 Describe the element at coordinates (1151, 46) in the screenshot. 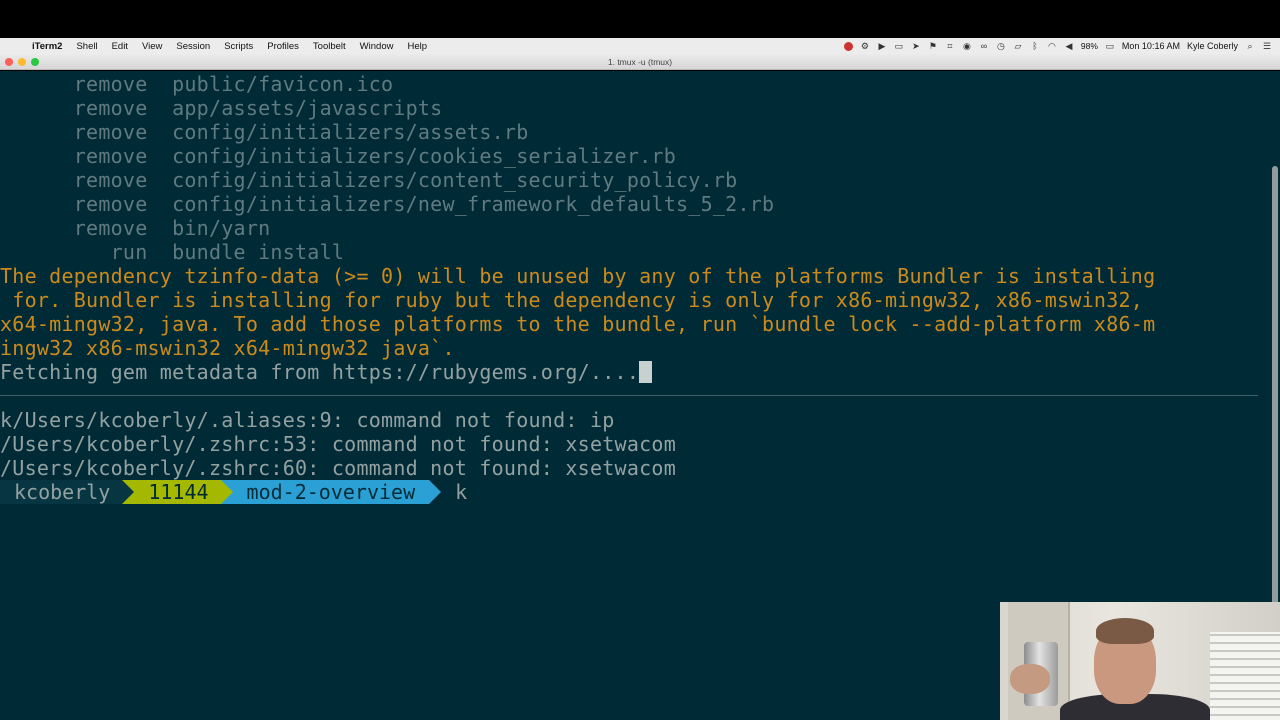

I see `clock: Mon 10:16 AM` at that location.